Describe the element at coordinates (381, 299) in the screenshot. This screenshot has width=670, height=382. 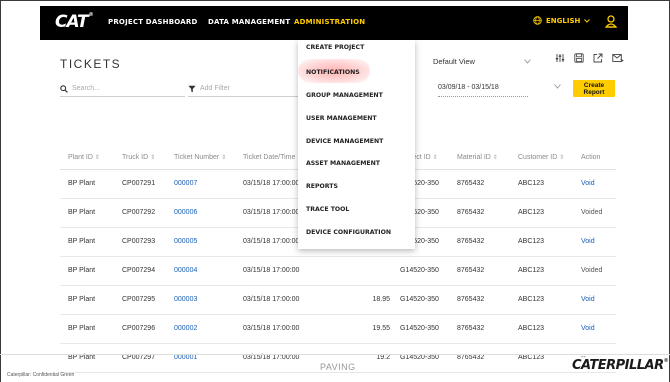
I see `cell-quantity: 18.95` at that location.